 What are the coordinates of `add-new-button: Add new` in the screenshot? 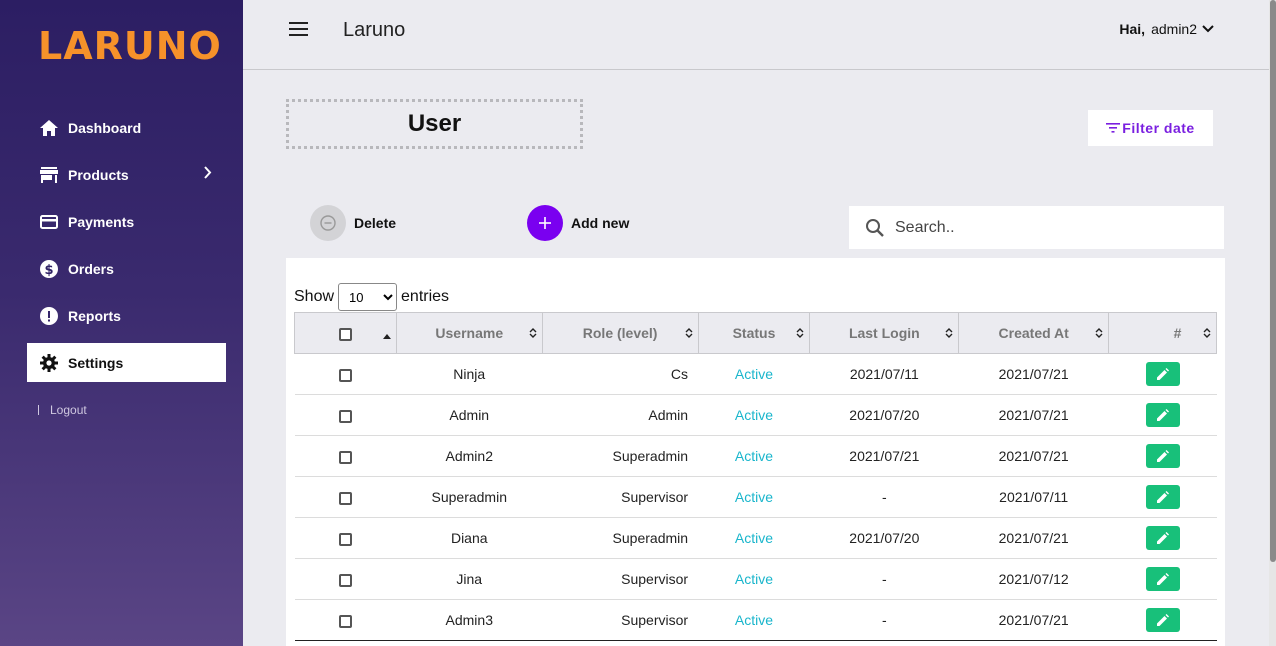 It's located at (578, 223).